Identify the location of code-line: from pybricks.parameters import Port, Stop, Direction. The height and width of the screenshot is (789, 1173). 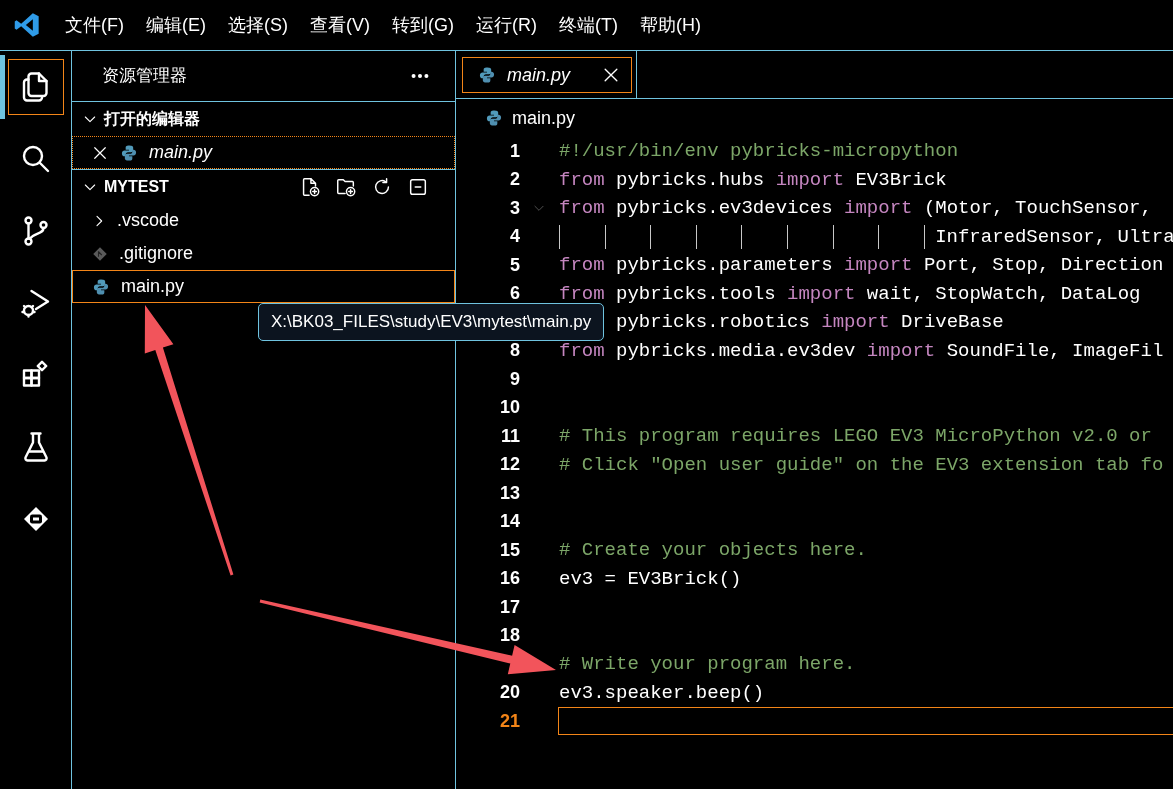
(861, 266).